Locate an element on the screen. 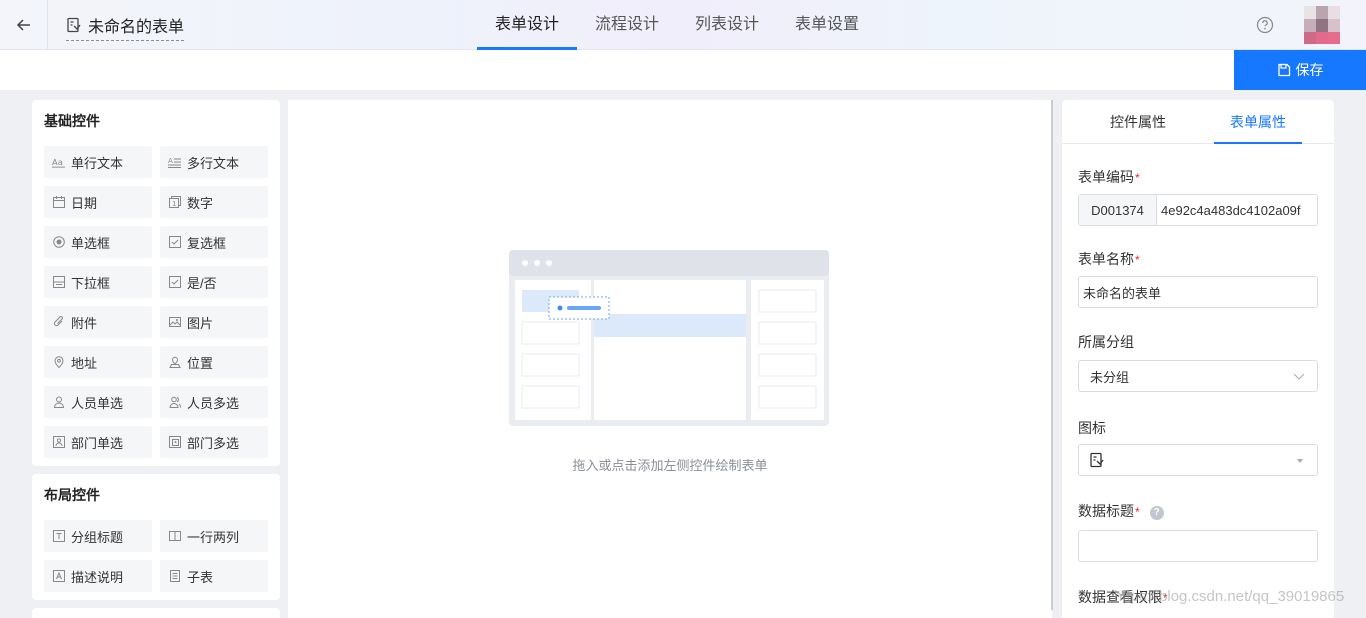 This screenshot has height=618, width=1366. control-image: 图片 is located at coordinates (214, 322).